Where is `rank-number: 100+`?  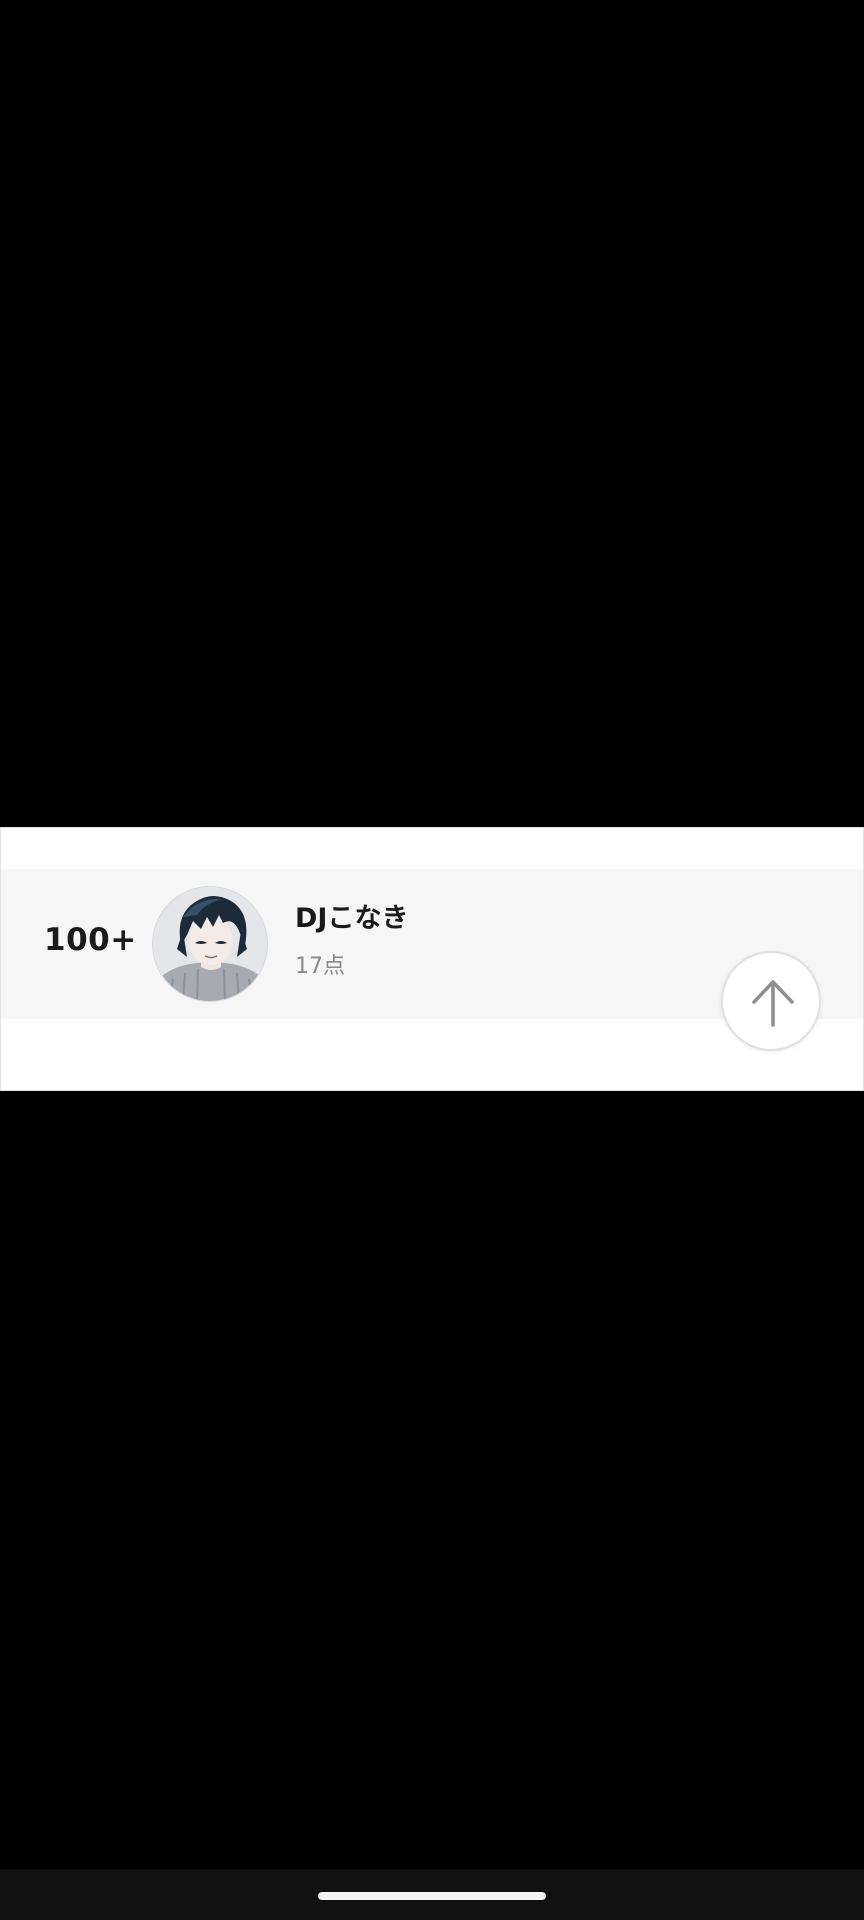 rank-number: 100+ is located at coordinates (90, 940).